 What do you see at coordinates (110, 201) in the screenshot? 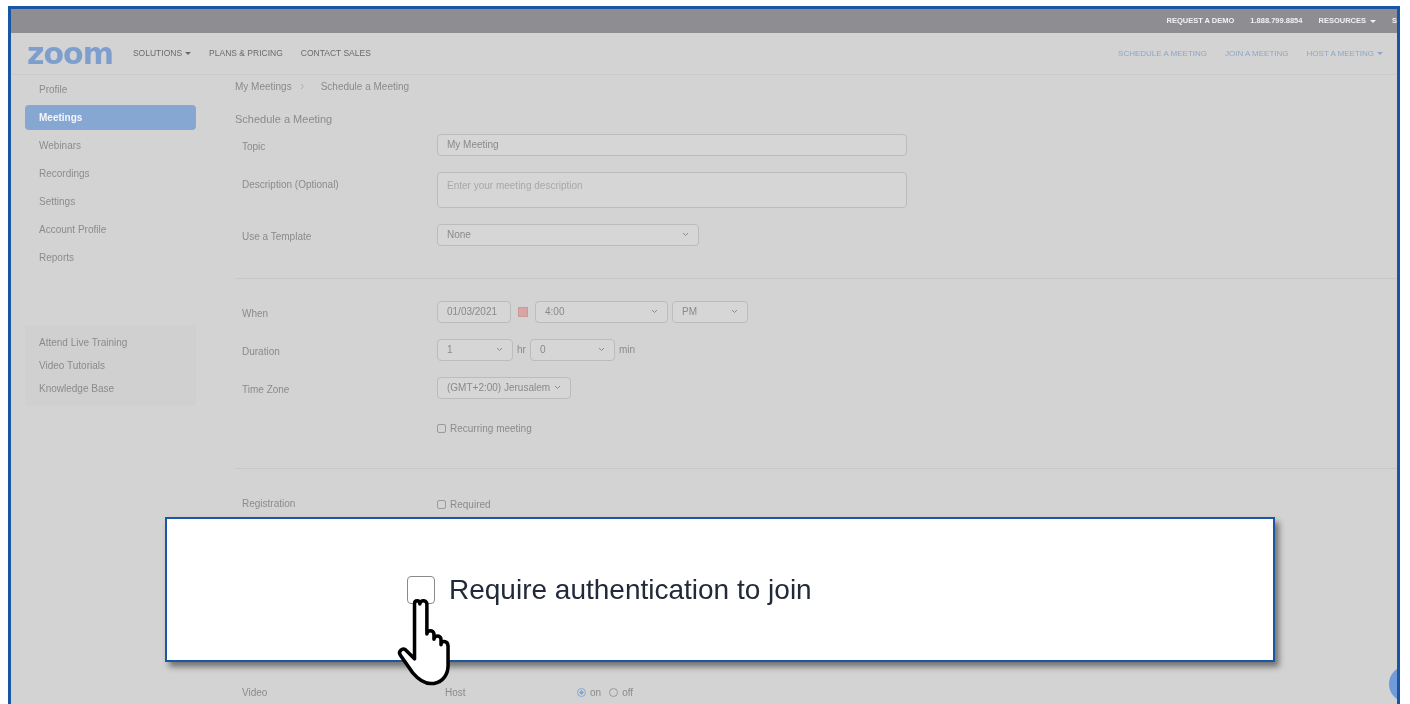
I see `sidebar-item: Settings` at bounding box center [110, 201].